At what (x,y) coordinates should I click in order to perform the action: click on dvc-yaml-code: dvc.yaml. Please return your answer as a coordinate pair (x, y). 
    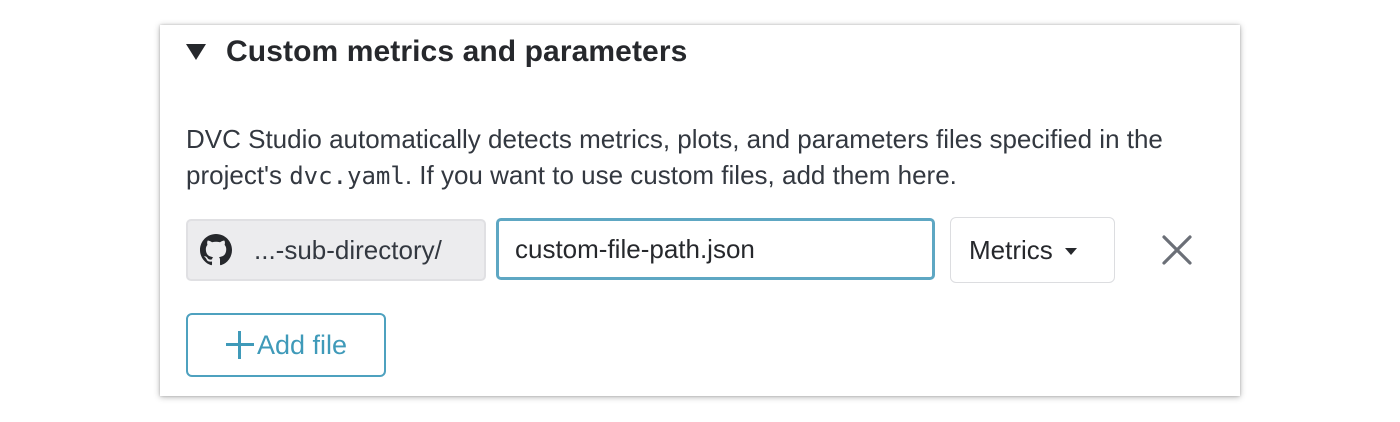
    Looking at the image, I should click on (347, 176).